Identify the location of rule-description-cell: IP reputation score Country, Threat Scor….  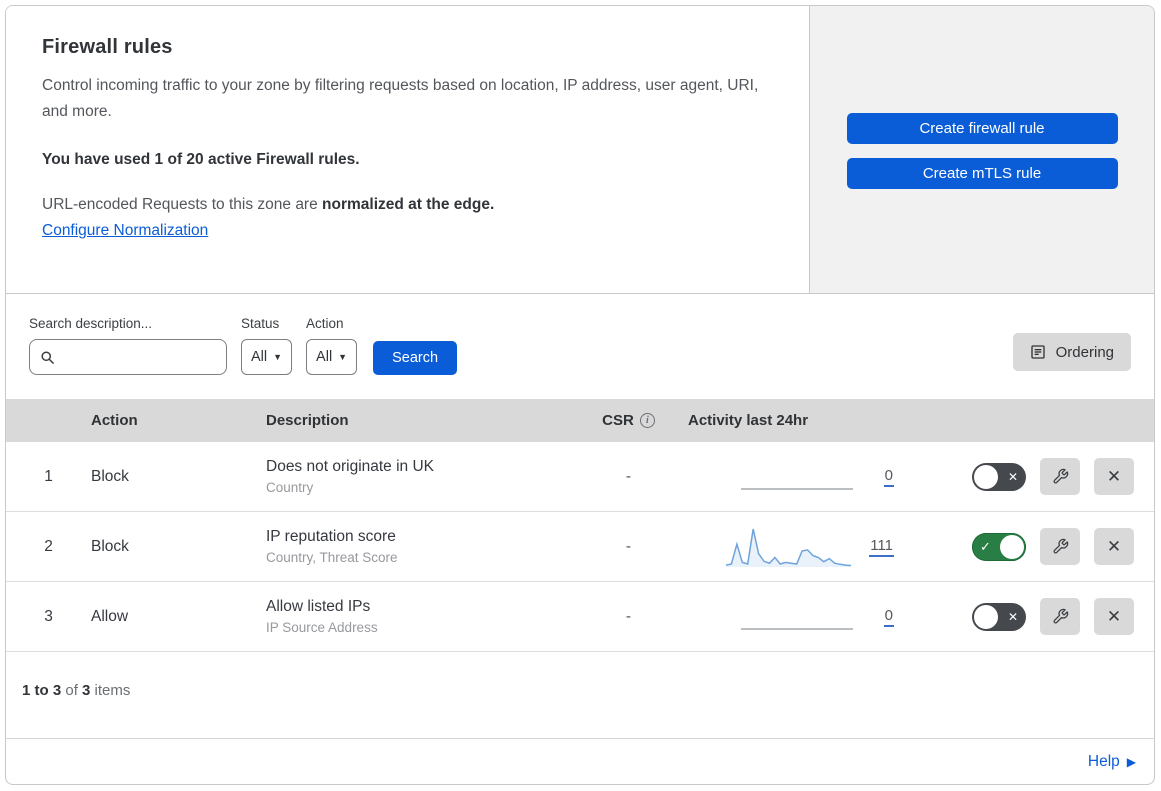
(423, 546).